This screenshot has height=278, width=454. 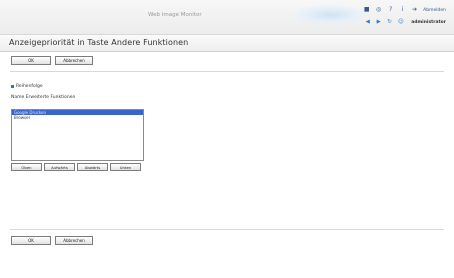 What do you see at coordinates (414, 10) in the screenshot?
I see `logout-icon: ➔` at bounding box center [414, 10].